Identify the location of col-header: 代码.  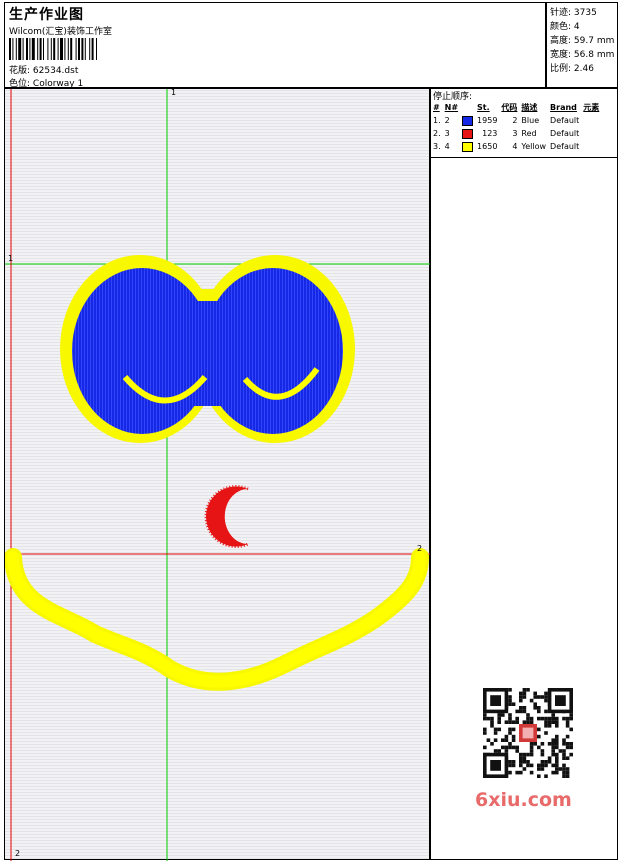
(509, 107).